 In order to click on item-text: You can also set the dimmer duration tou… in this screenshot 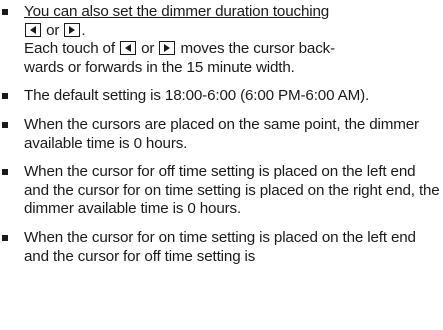, I will do `click(177, 11)`.